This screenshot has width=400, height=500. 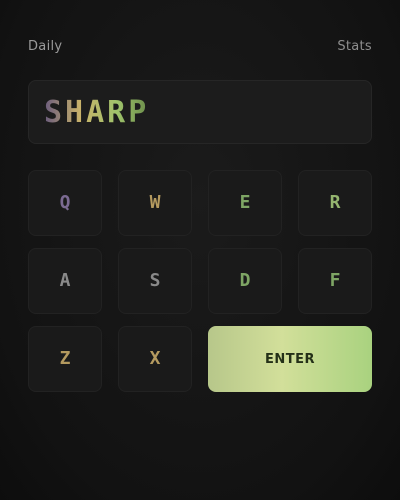 I want to click on key-d: D, so click(x=245, y=281).